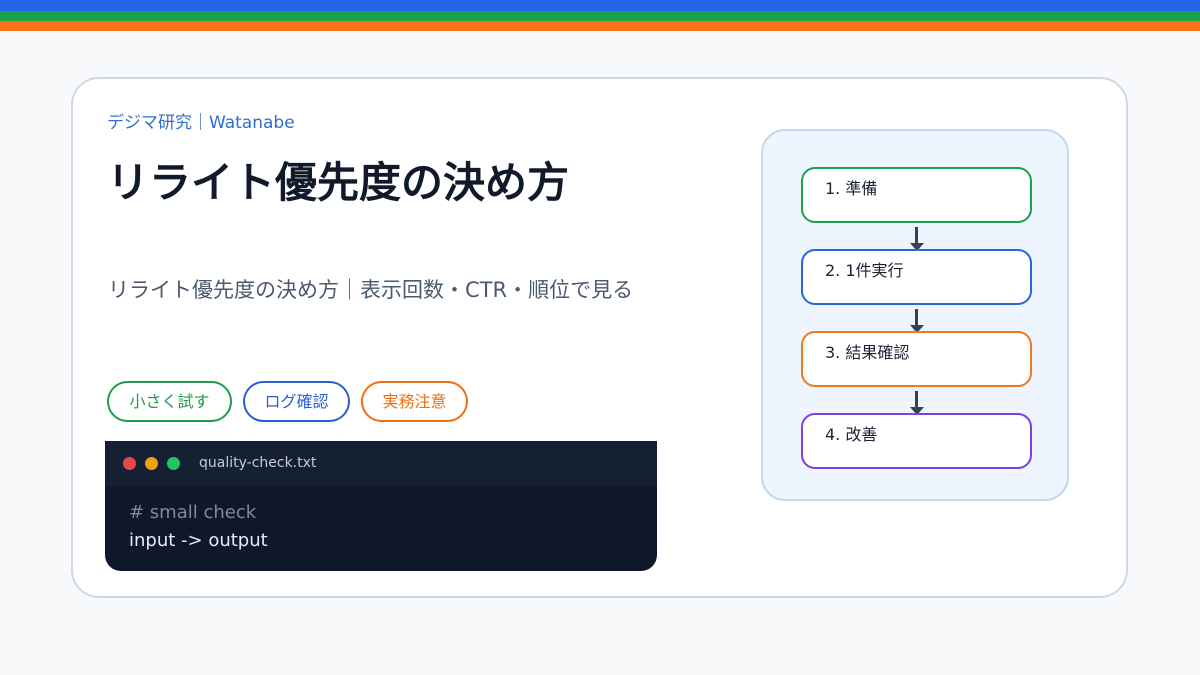 The image size is (1200, 675). I want to click on tag-check-log: ログ確認, so click(296, 401).